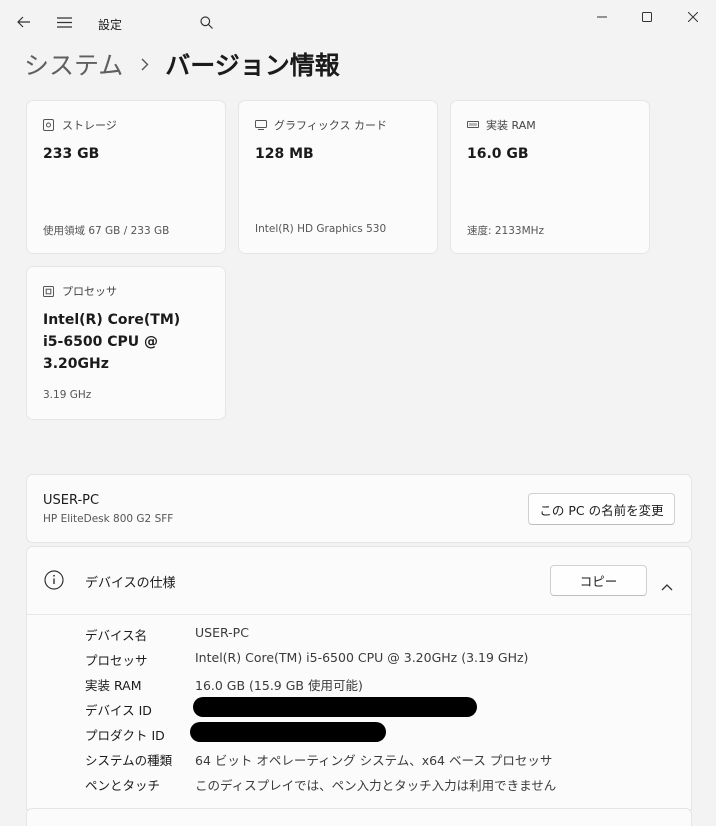 This screenshot has height=826, width=716. What do you see at coordinates (49, 291) in the screenshot?
I see `processor-icon` at bounding box center [49, 291].